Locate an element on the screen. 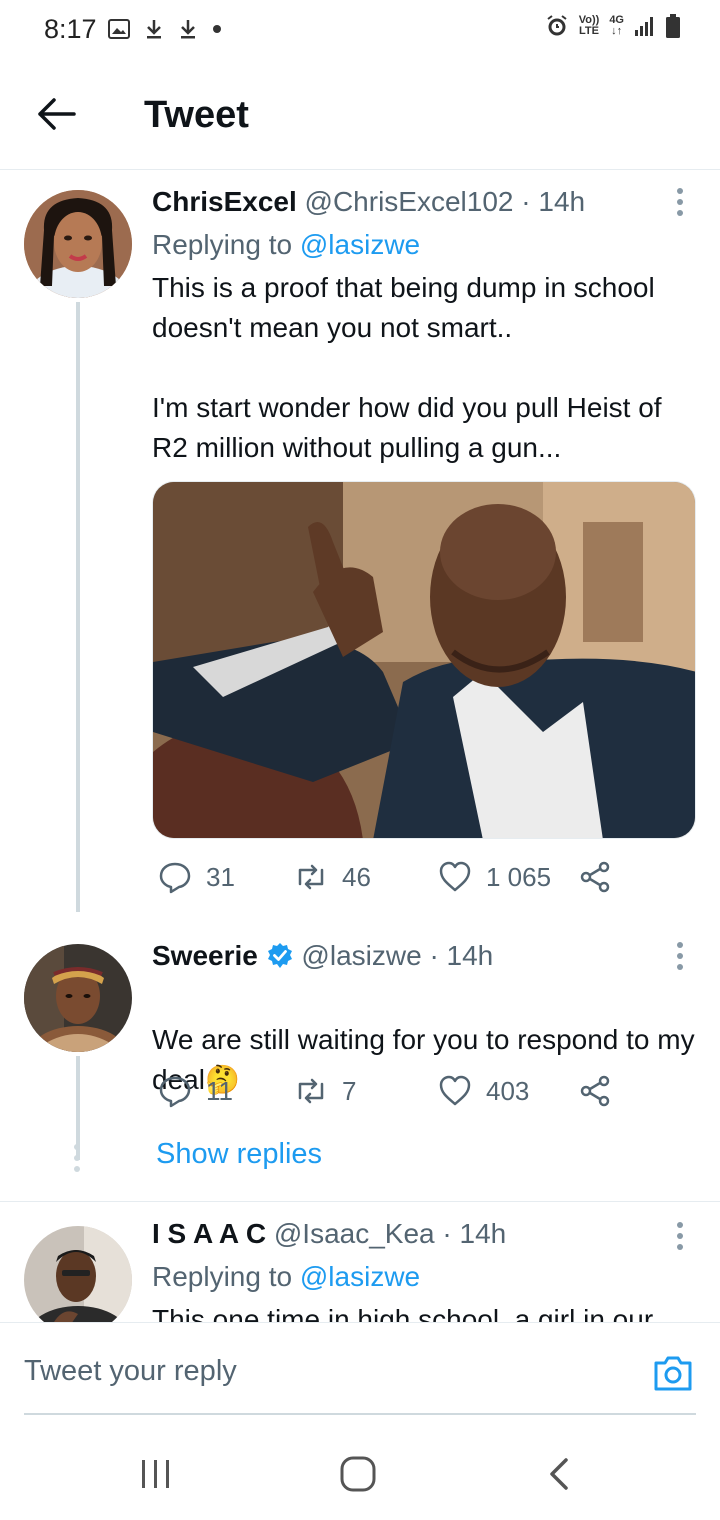 The height and width of the screenshot is (1520, 720). thread-line is located at coordinates (78, 607).